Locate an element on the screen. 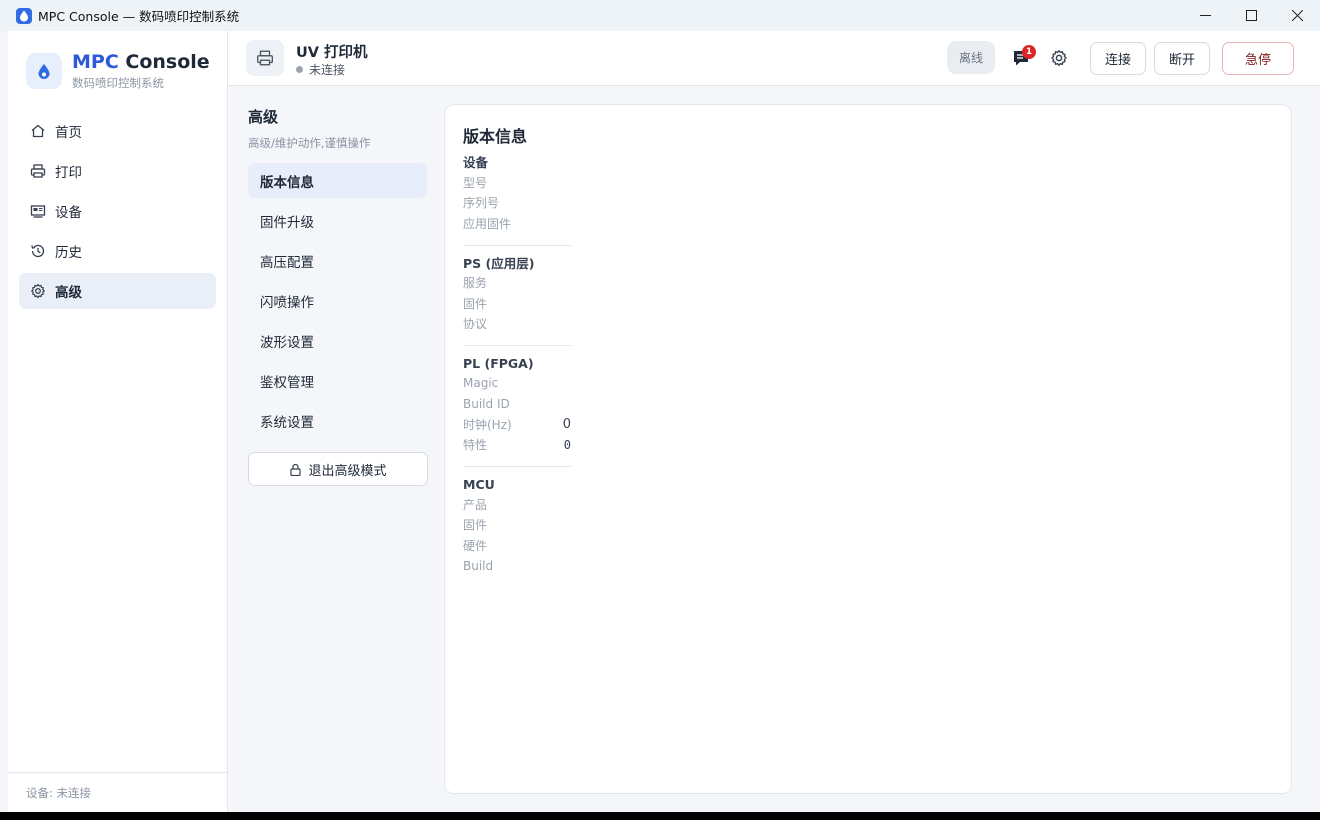  connect-button: 连接 is located at coordinates (1118, 58).